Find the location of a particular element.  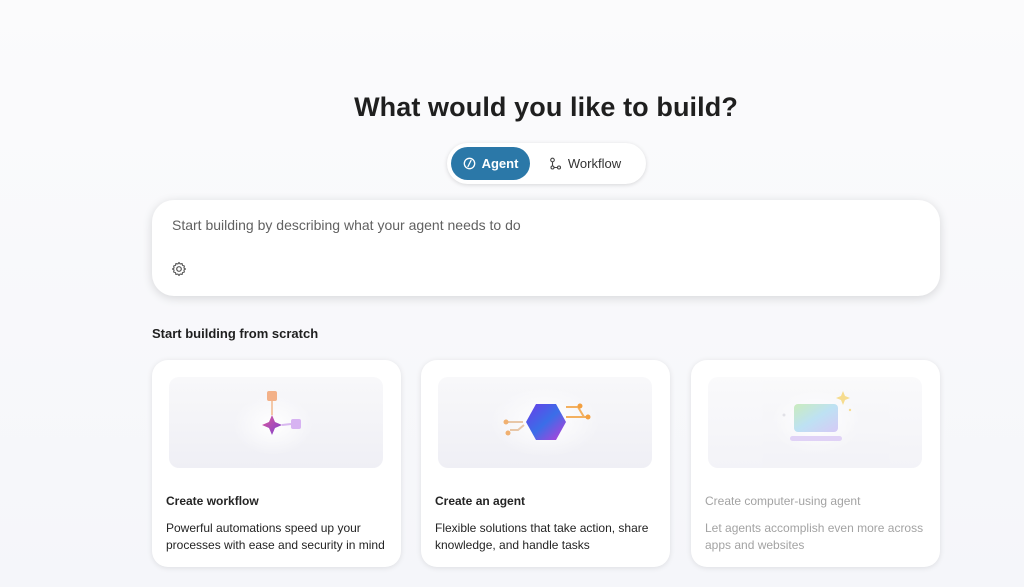

card-title: Create an agent is located at coordinates (480, 501).